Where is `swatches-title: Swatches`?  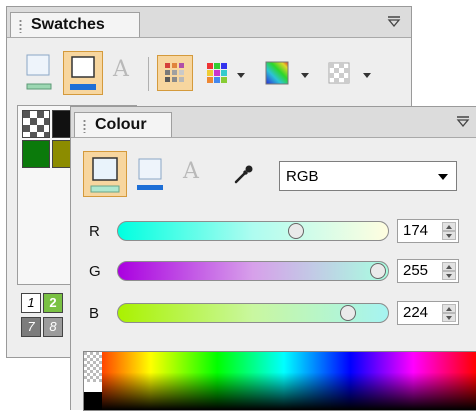 swatches-title: Swatches is located at coordinates (68, 24).